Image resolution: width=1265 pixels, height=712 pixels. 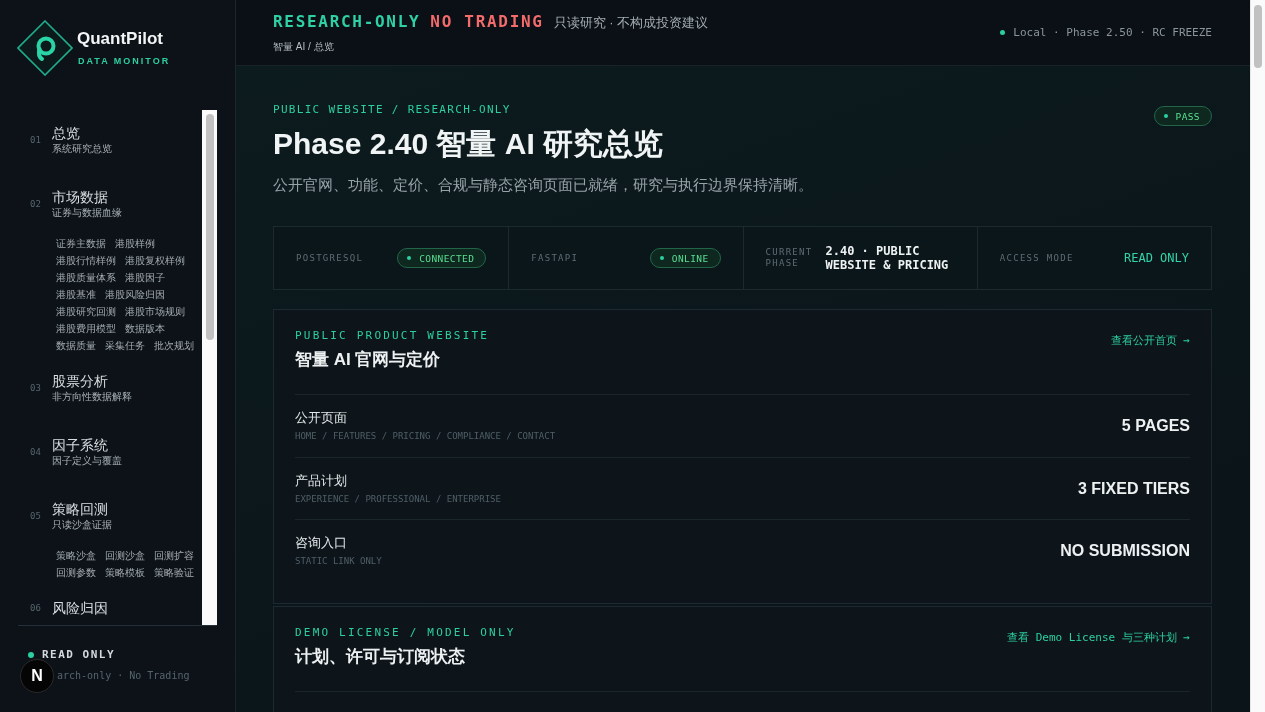 I want to click on environment-info: Local · Phase 2.50 · RC FREEZE, so click(x=1112, y=32).